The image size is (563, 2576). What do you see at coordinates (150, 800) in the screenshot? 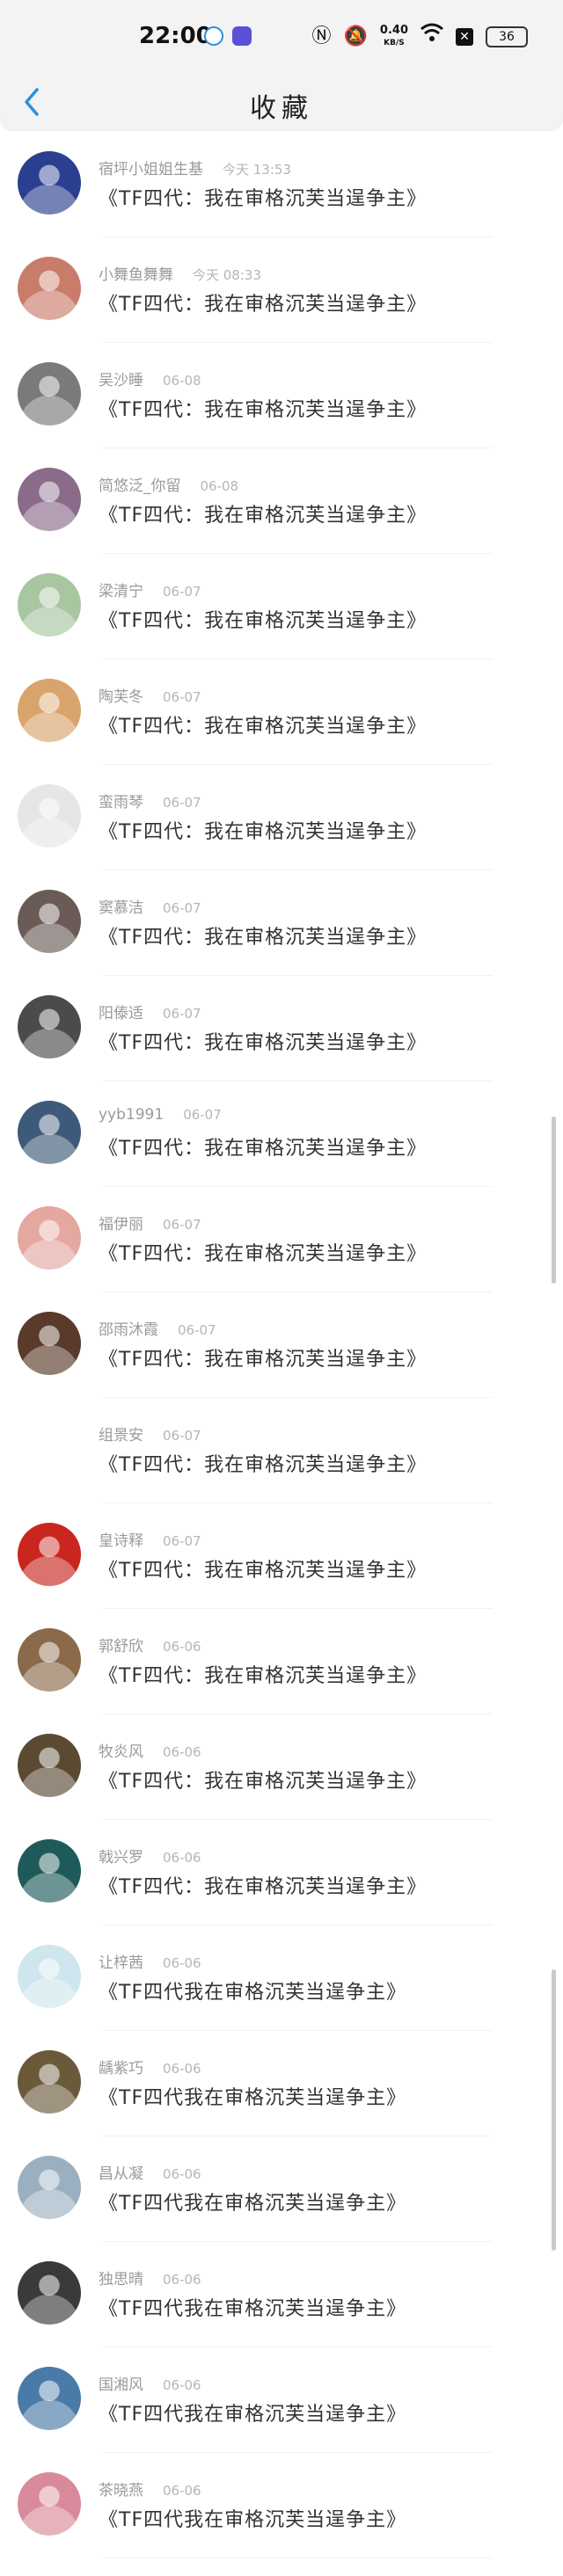
I see `favorite-meta: 蛮雨琴 06-07` at bounding box center [150, 800].